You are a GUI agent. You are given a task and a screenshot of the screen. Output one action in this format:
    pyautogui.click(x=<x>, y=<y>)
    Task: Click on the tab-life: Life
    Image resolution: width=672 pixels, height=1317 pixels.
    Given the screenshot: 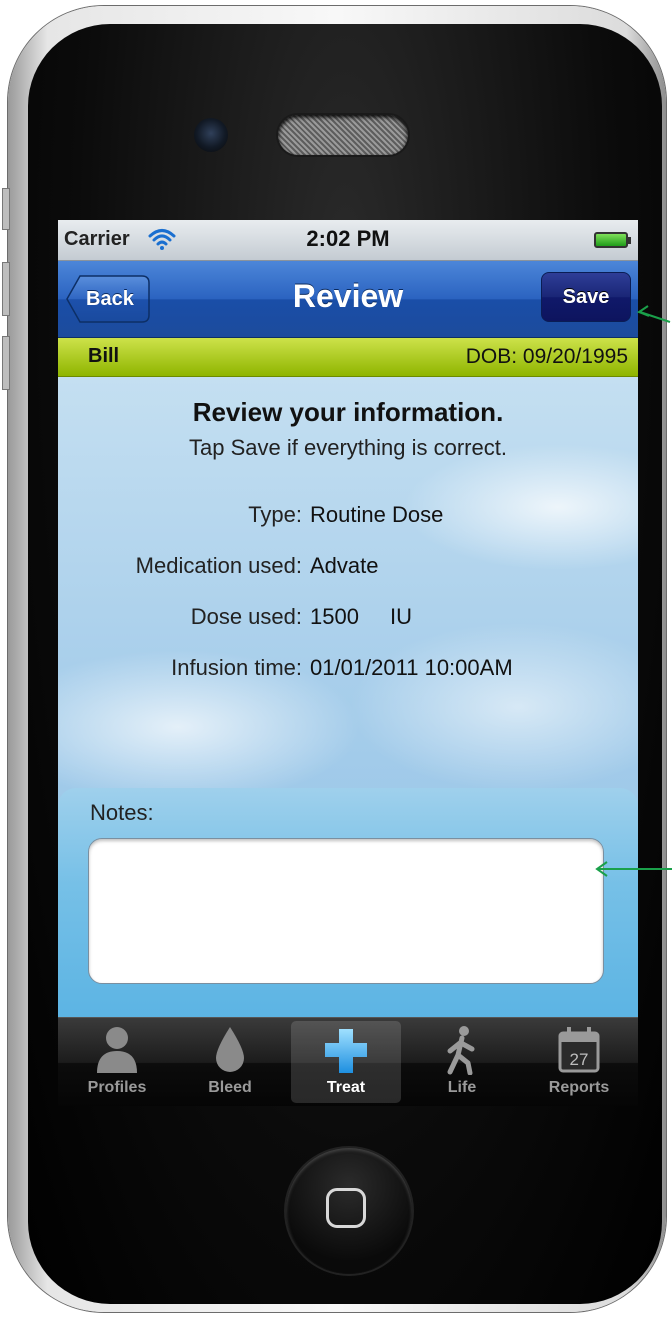 What is the action you would take?
    pyautogui.click(x=462, y=1062)
    